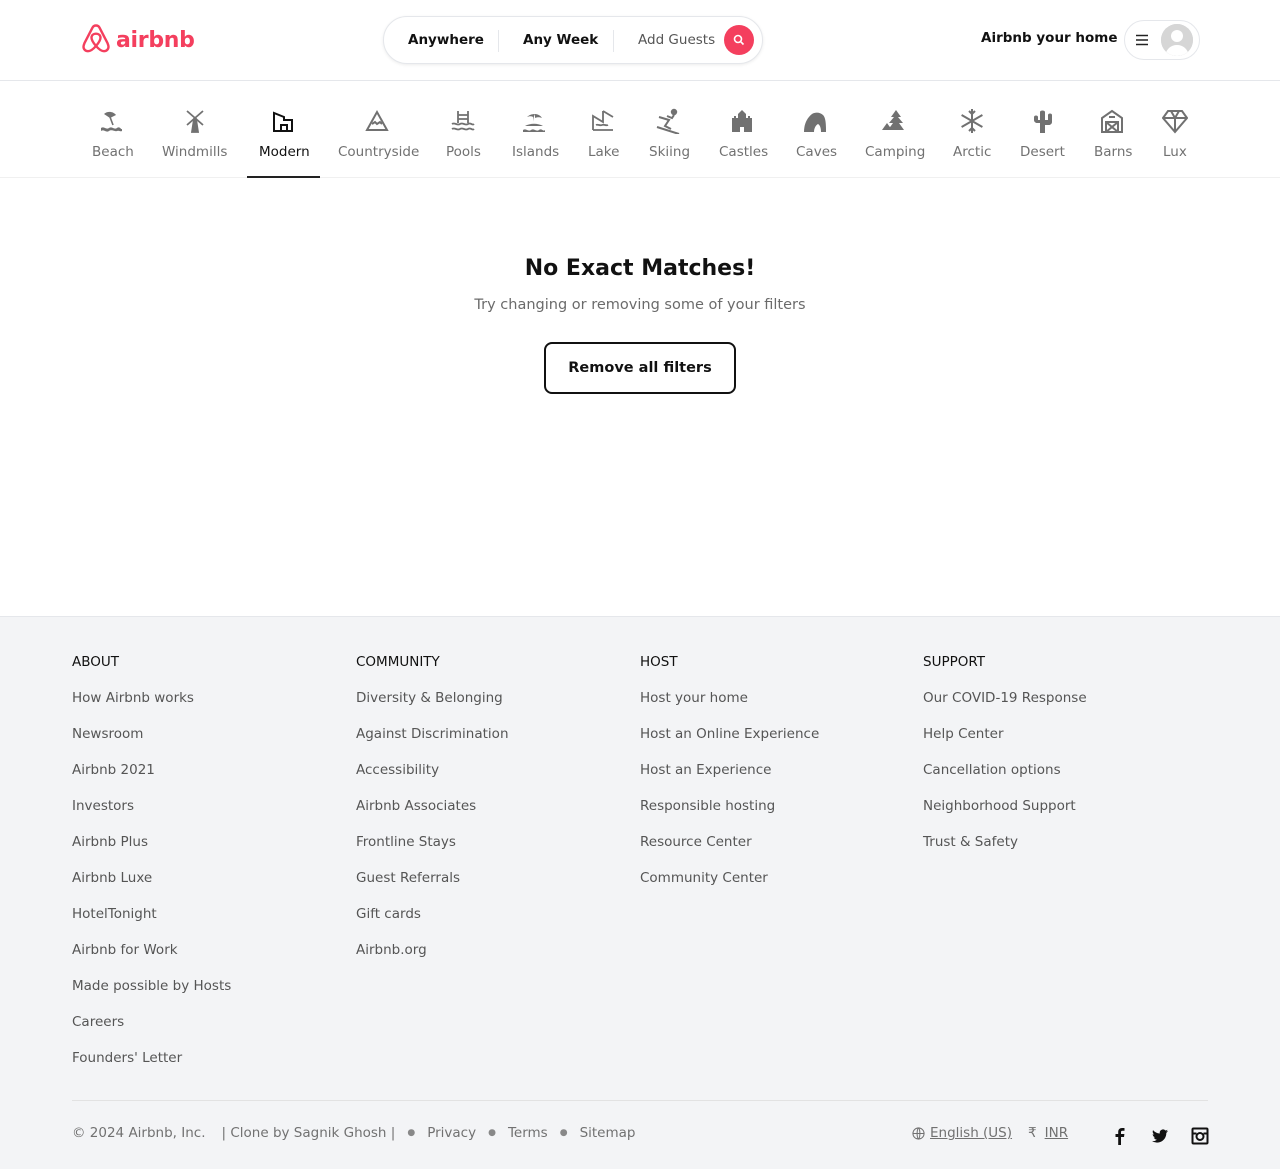 This screenshot has width=1280, height=1169. Describe the element at coordinates (1005, 852) in the screenshot. I see `footer-link: Trust & Safety` at that location.